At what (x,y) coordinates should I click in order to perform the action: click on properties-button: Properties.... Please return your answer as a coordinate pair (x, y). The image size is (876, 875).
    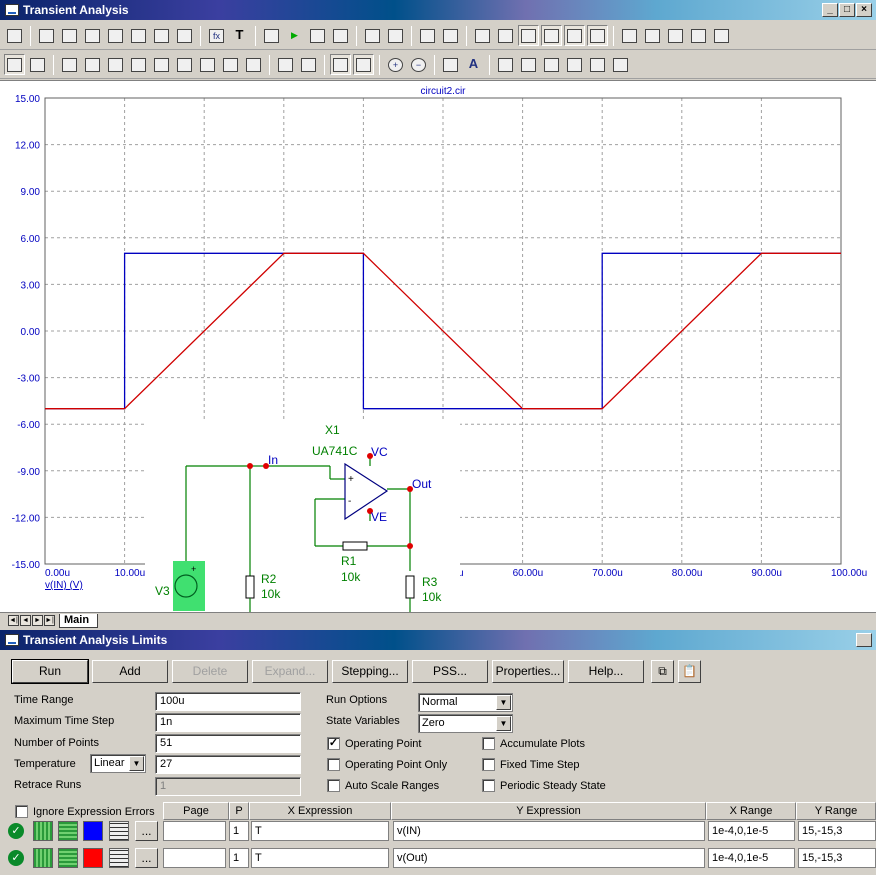
    Looking at the image, I should click on (528, 671).